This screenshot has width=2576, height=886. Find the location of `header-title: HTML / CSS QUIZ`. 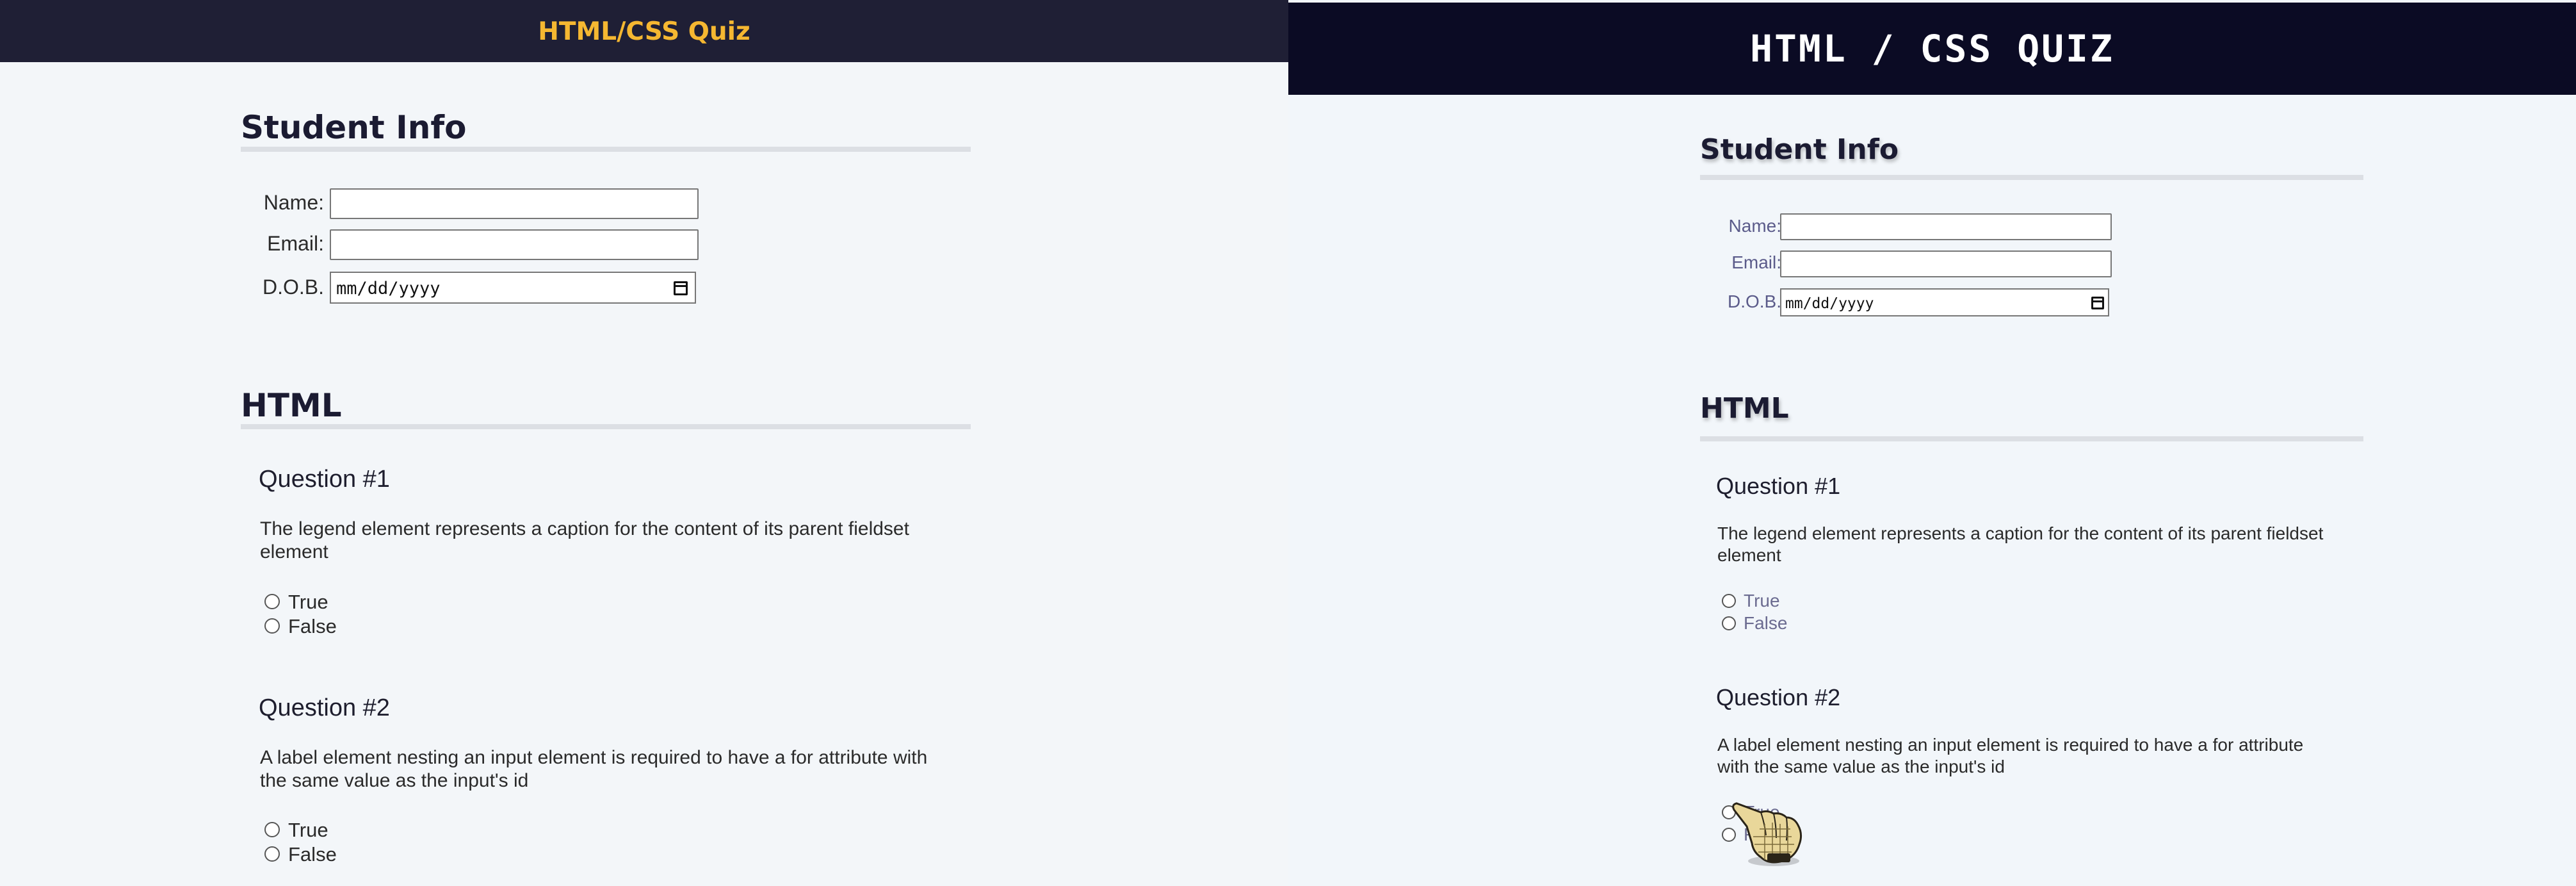

header-title: HTML / CSS QUIZ is located at coordinates (1932, 48).